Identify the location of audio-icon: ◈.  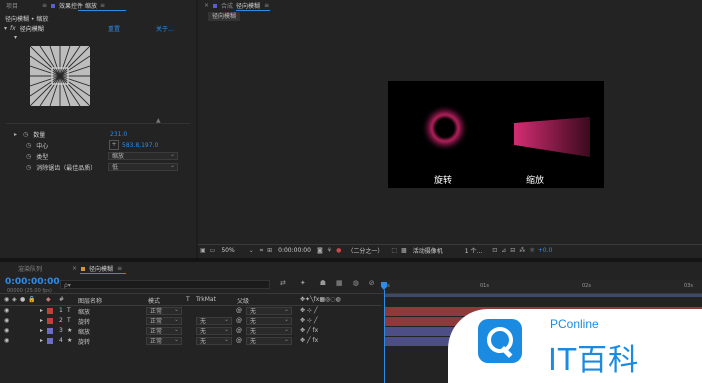
(14, 299).